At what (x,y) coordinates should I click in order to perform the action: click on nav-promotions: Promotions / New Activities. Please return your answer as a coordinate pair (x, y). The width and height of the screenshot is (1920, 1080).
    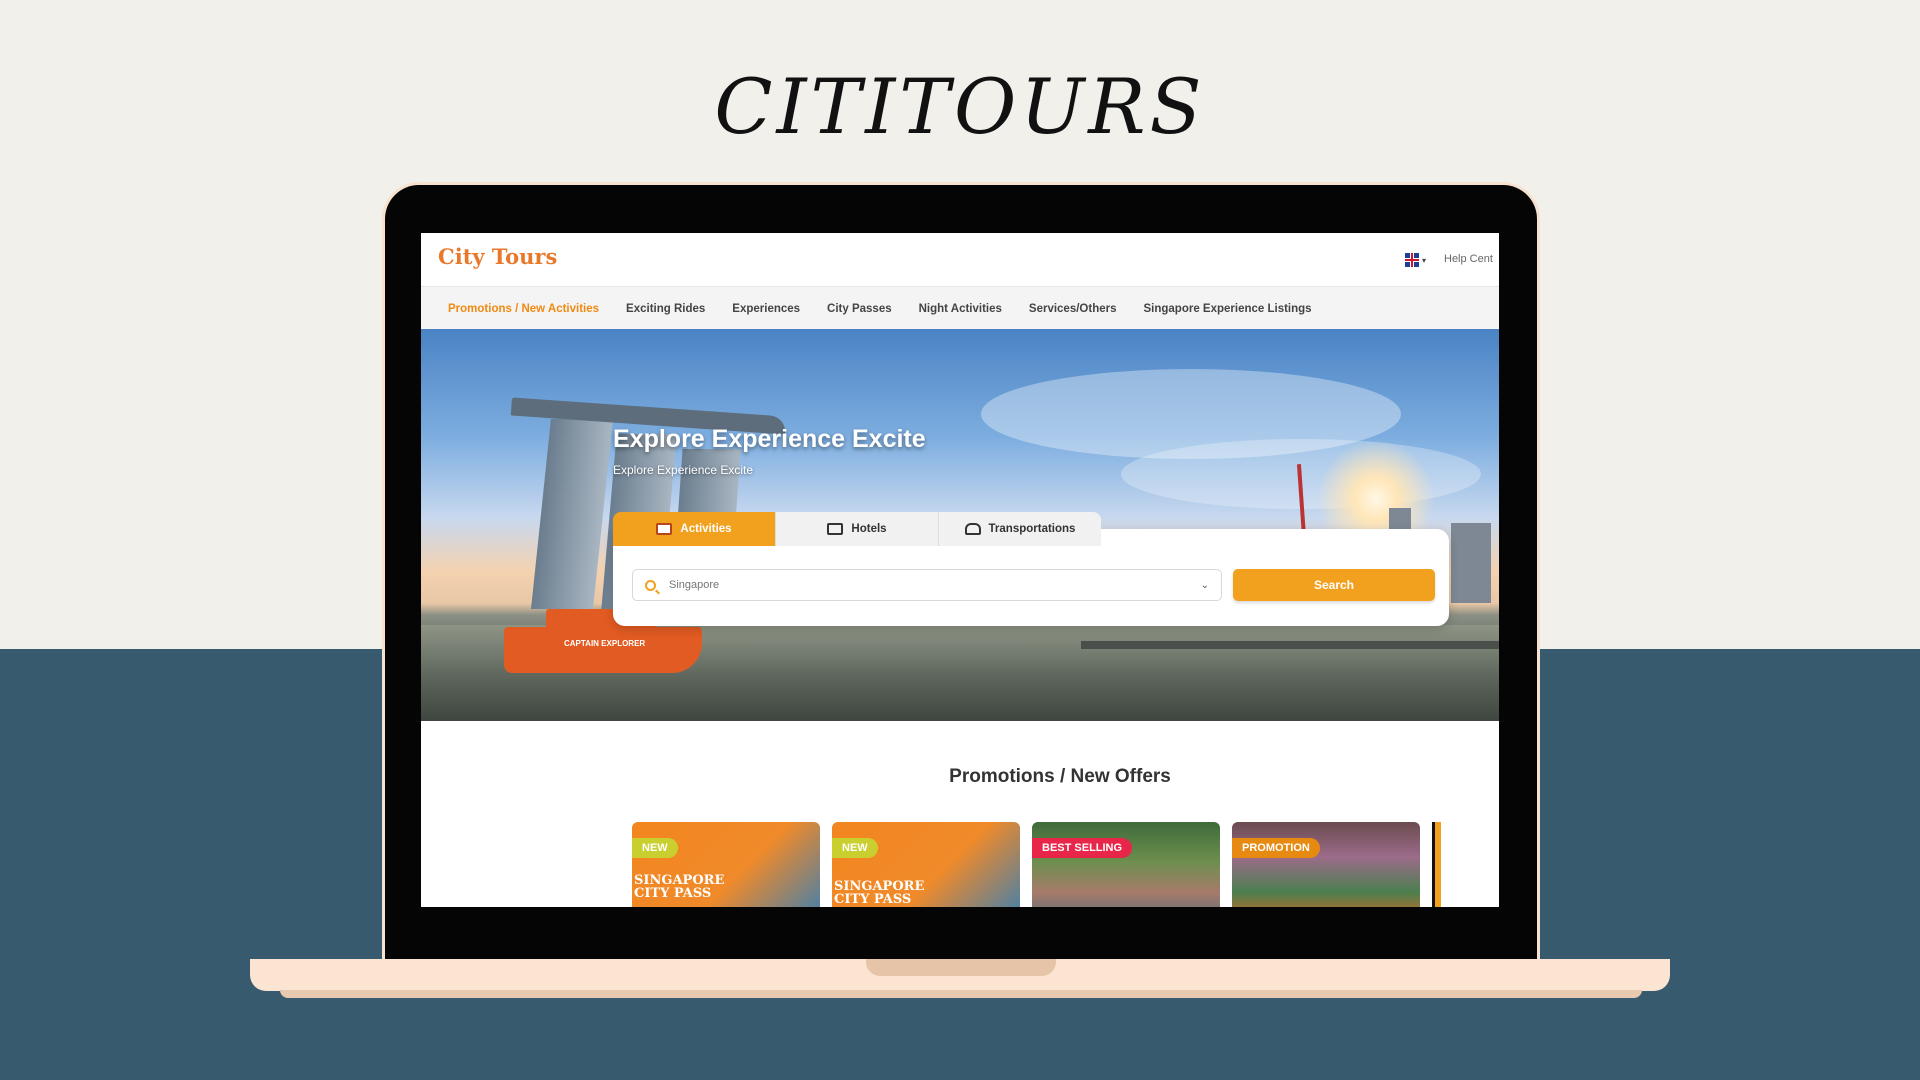
    Looking at the image, I should click on (523, 309).